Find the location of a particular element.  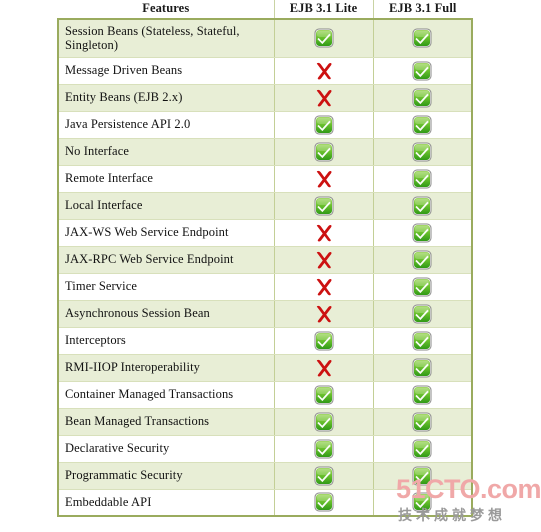

table-row: Local Interface is located at coordinates (265, 206).